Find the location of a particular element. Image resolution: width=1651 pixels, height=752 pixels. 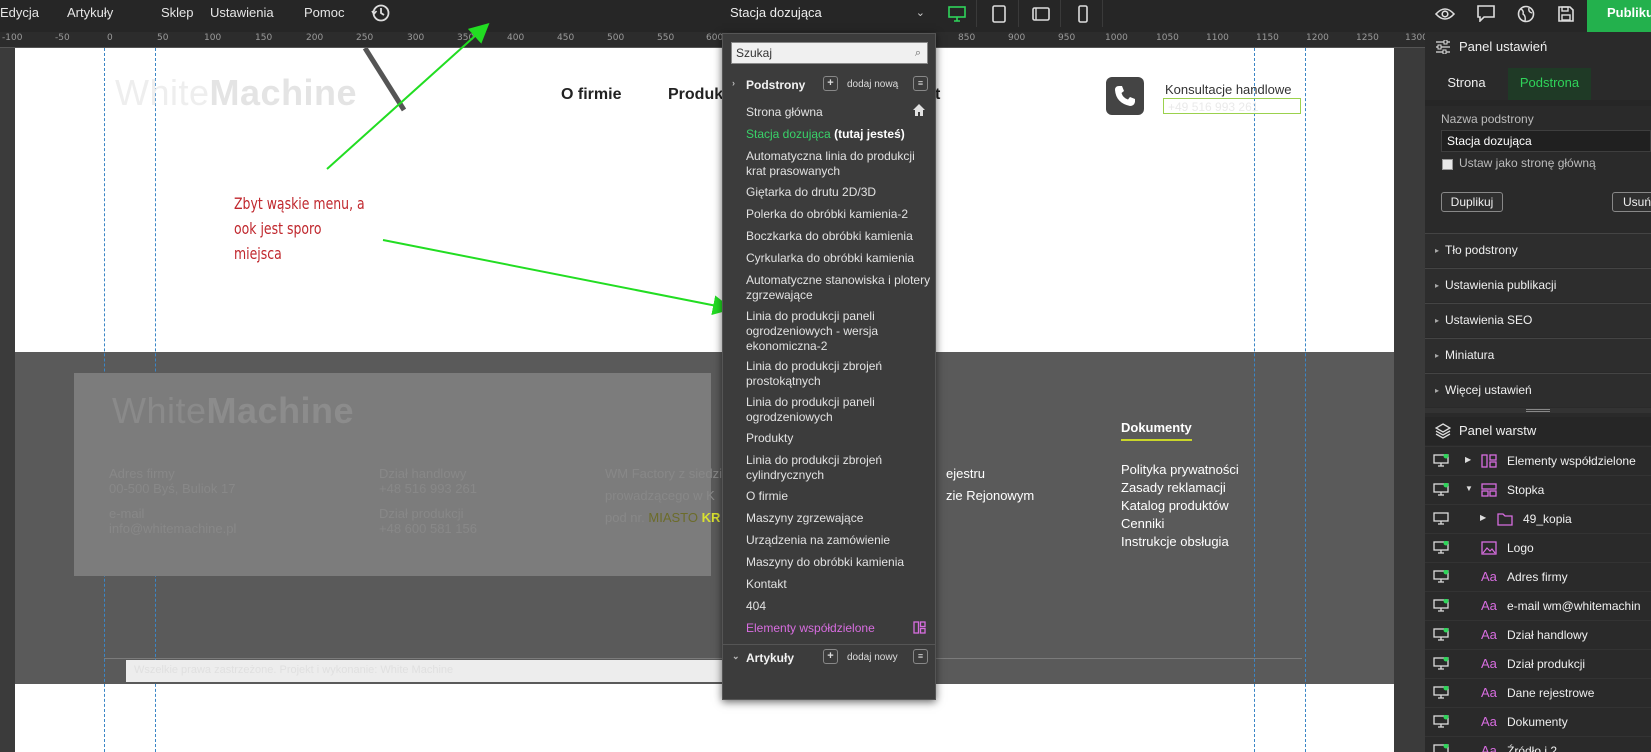

page-item: Polerka do obróbki kamienia-2 is located at coordinates (838, 214).